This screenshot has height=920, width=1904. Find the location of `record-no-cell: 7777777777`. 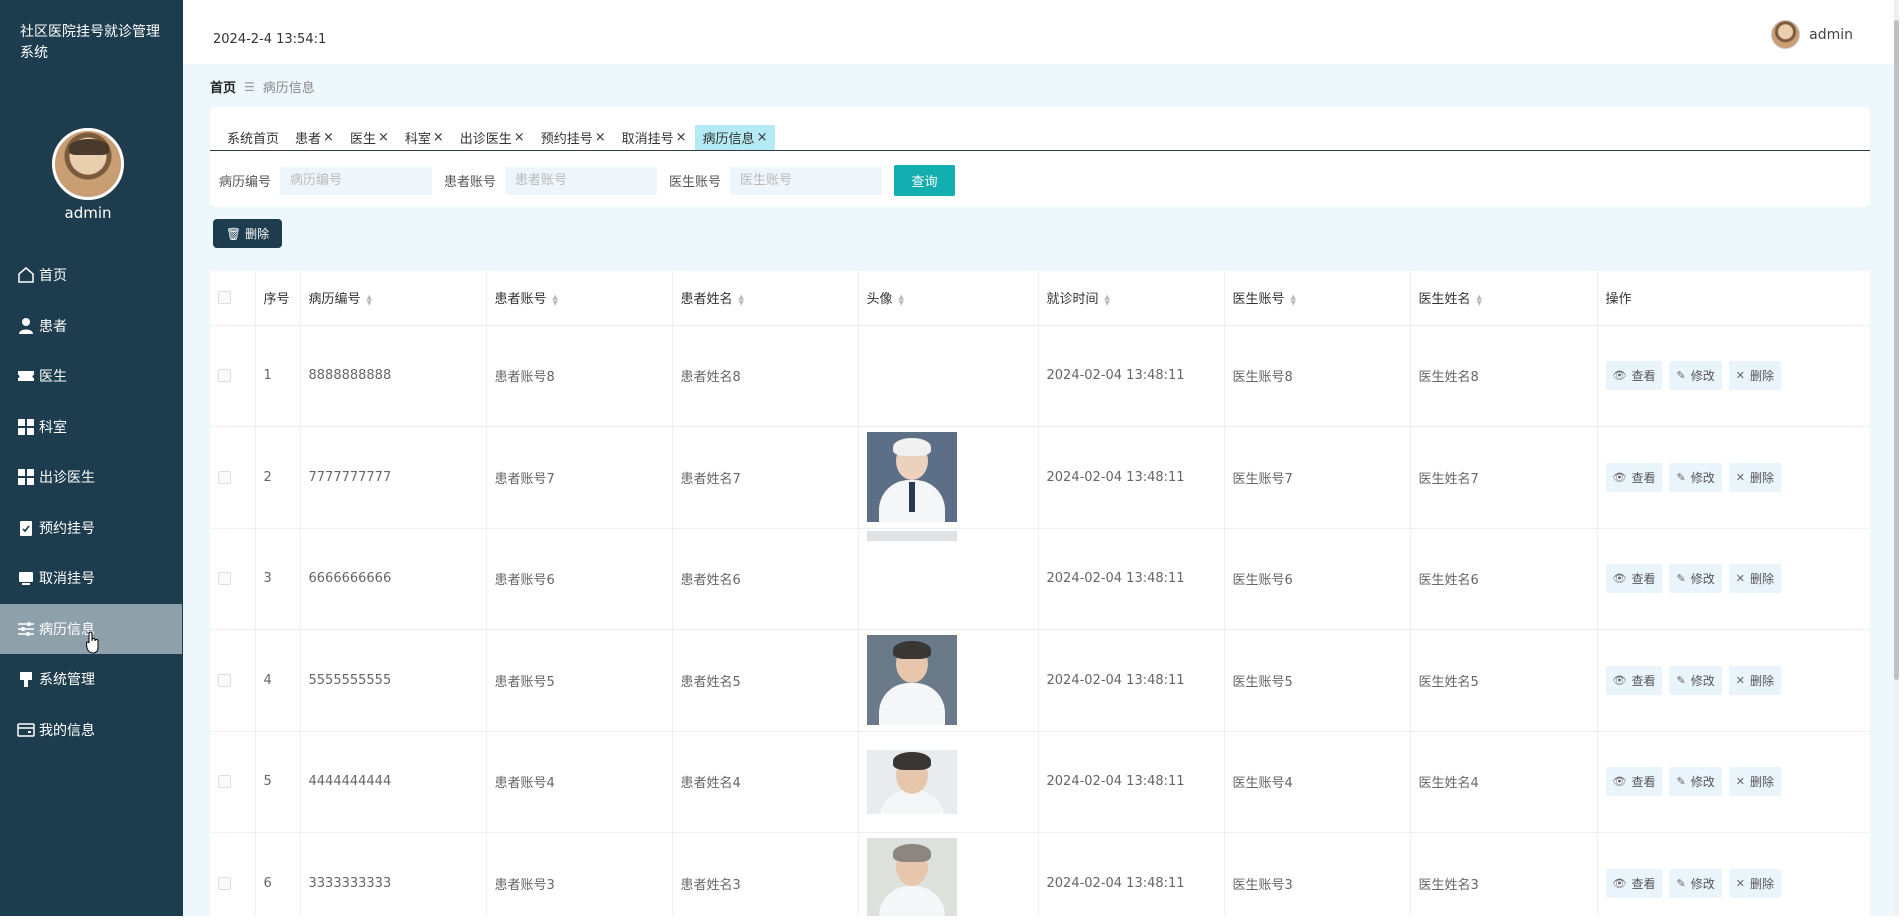

record-no-cell: 7777777777 is located at coordinates (393, 477).